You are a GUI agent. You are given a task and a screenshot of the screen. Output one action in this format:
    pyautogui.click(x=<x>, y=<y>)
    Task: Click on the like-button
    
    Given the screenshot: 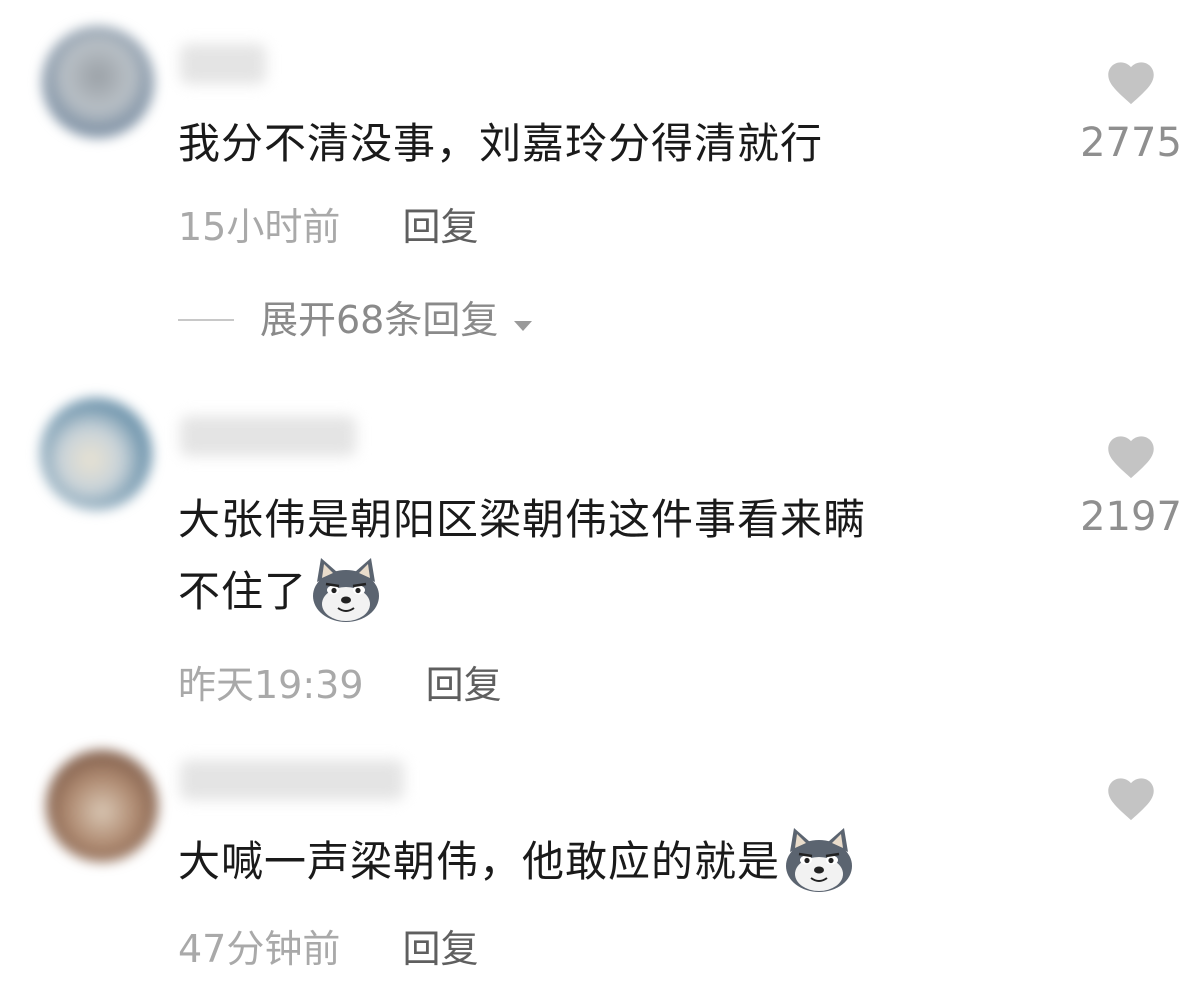 What is the action you would take?
    pyautogui.click(x=1131, y=797)
    